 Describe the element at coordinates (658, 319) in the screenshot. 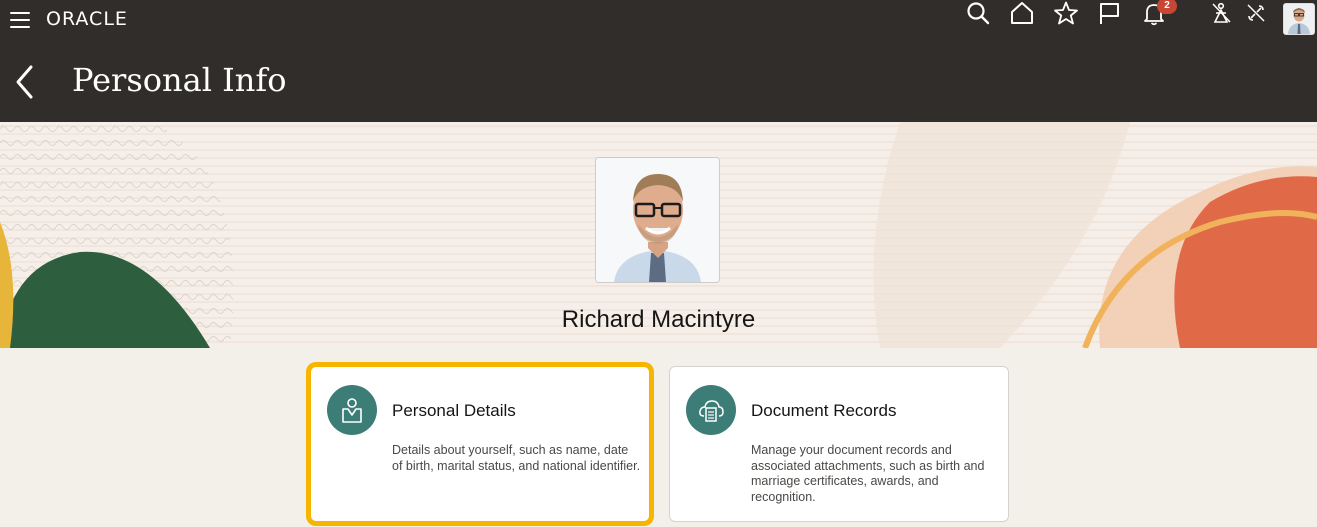

I see `profile-name: Richard Macintyre` at that location.